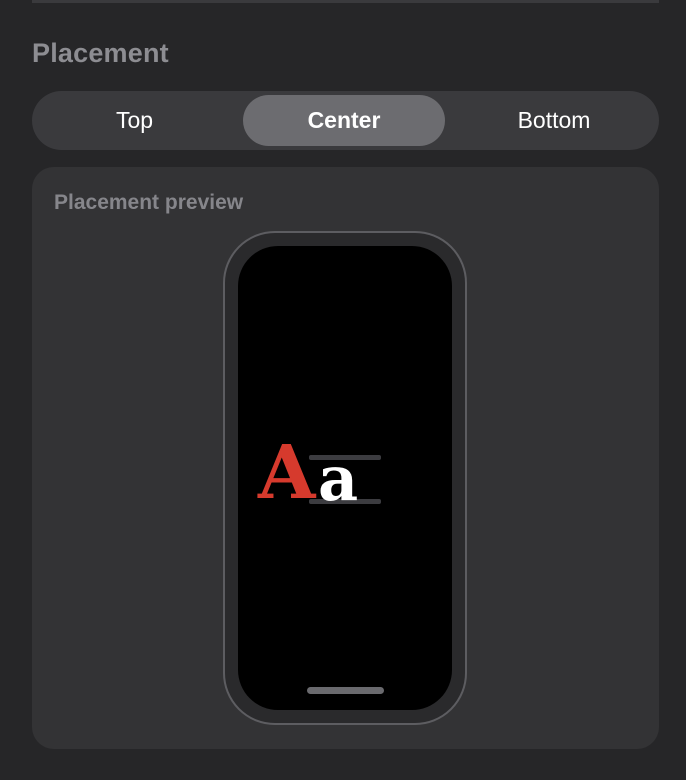  Describe the element at coordinates (134, 120) in the screenshot. I see `placement-option-top: Top` at that location.